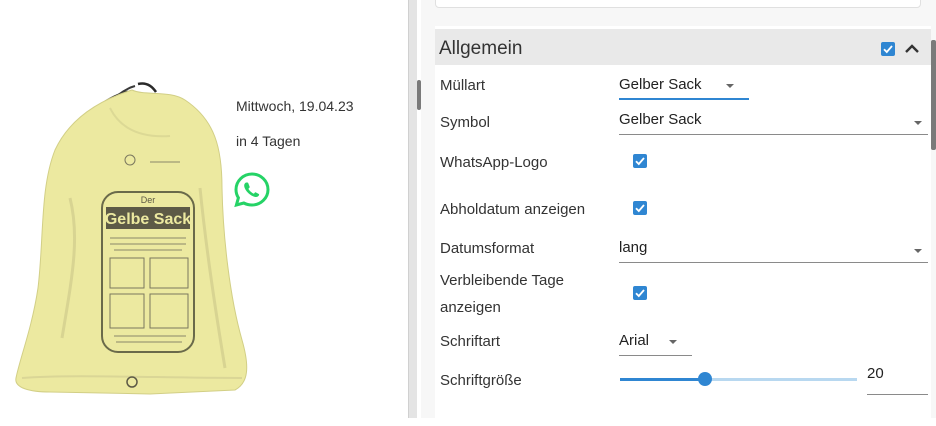  Describe the element at coordinates (295, 106) in the screenshot. I see `pickup-date: Mittwoch, 19.04.23` at that location.